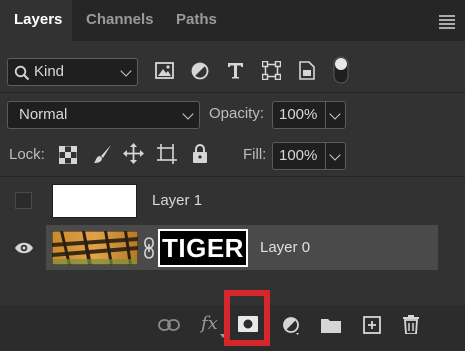 The height and width of the screenshot is (351, 465). Describe the element at coordinates (94, 201) in the screenshot. I see `layer-thumbnail` at that location.